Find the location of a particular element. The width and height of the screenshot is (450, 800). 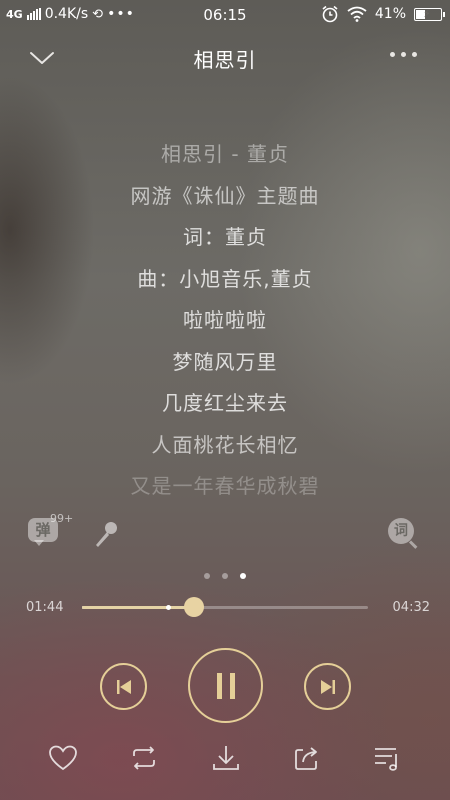

pause-button is located at coordinates (225, 685).